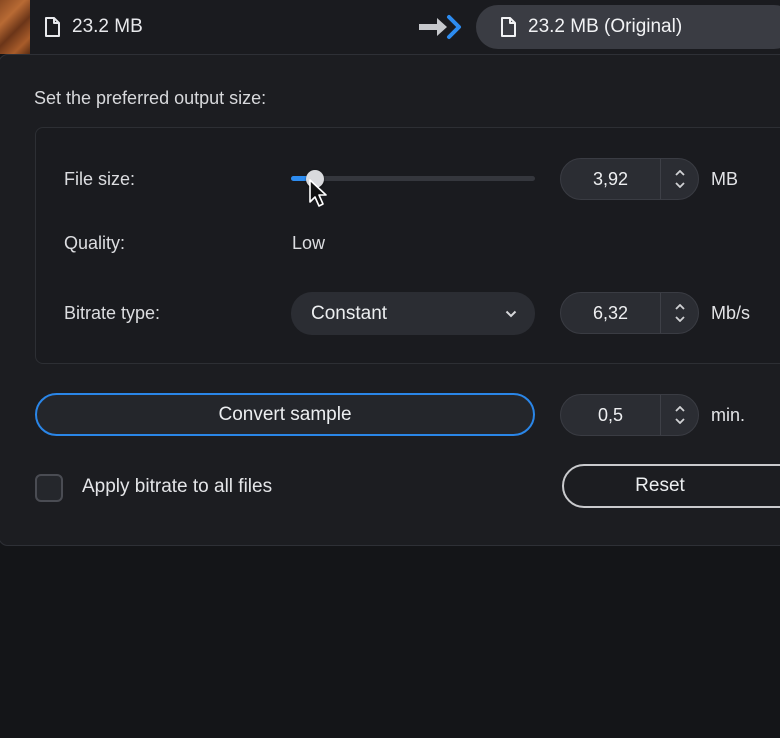 The width and height of the screenshot is (780, 738). I want to click on panel-title: Set the preferred output size:, so click(150, 98).